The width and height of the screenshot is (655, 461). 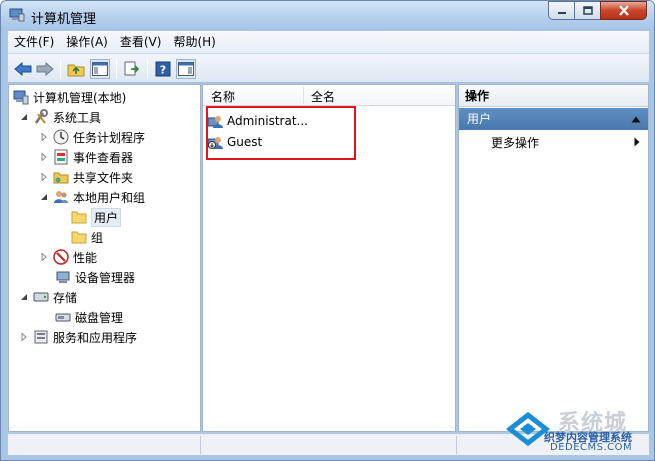 What do you see at coordinates (103, 157) in the screenshot?
I see `tree-label: 事件查看器` at bounding box center [103, 157].